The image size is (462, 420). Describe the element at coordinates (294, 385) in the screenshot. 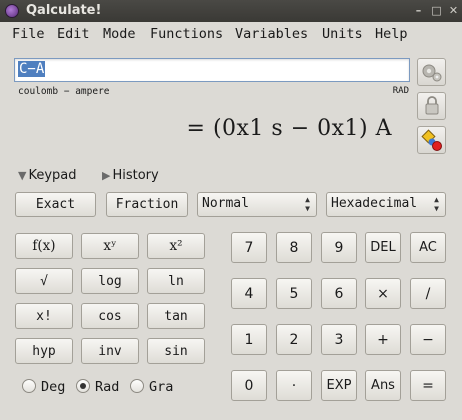

I see `decimal-point-button: ·` at that location.